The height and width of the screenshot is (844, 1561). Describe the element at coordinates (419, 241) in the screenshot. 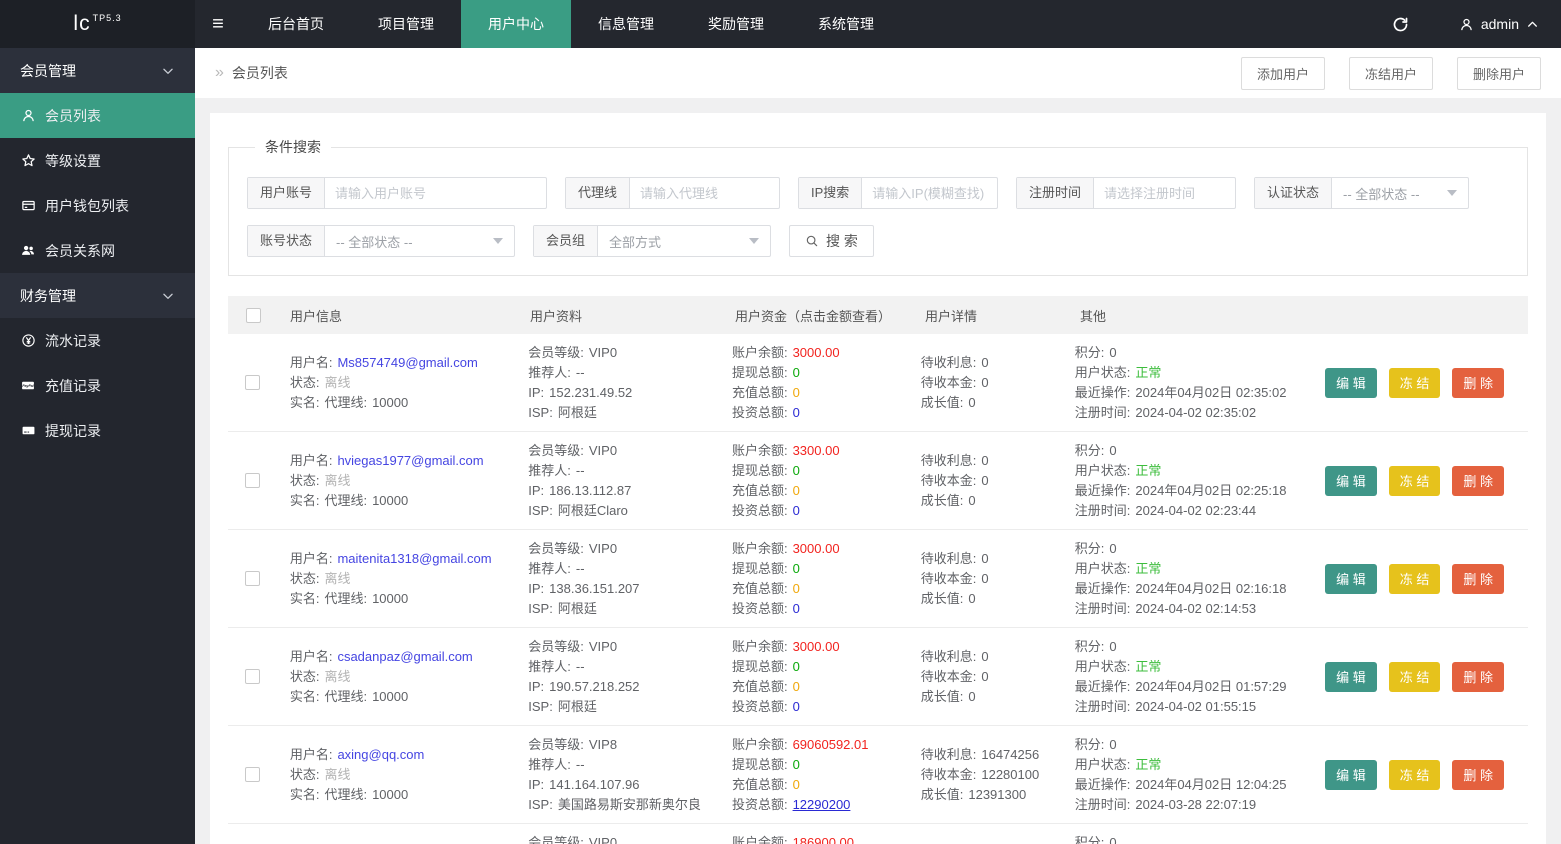

I see `account-status-select: -- 全部状态 --` at that location.